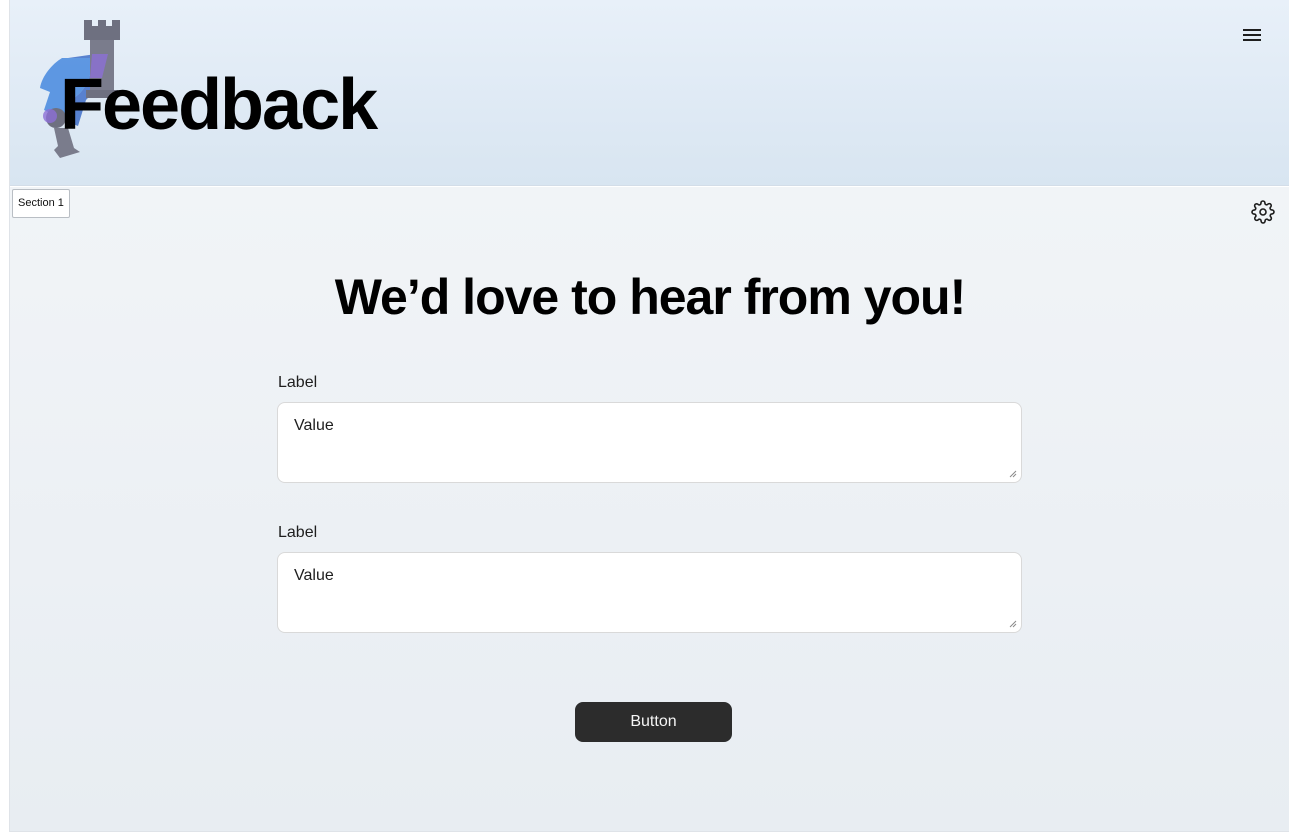  I want to click on field-value-2: Value, so click(314, 575).